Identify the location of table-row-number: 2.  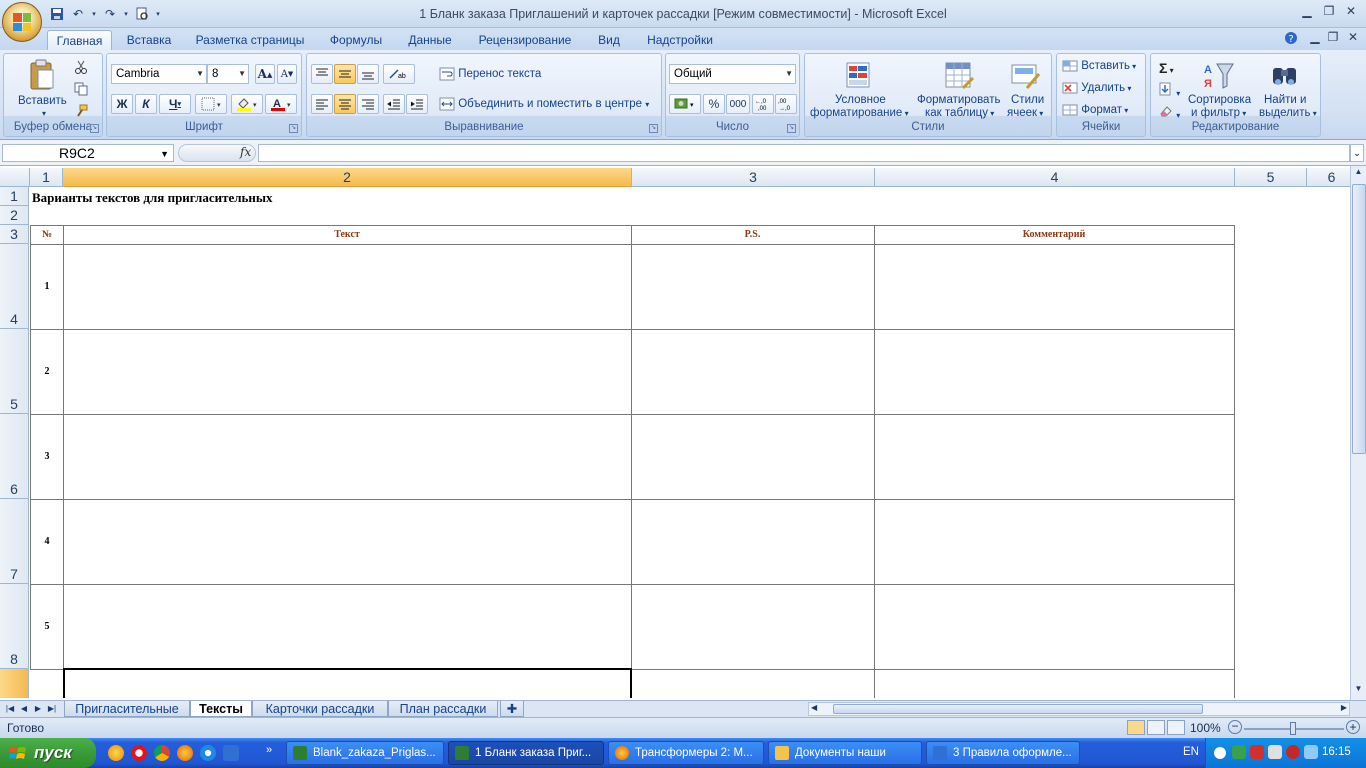
(47, 372).